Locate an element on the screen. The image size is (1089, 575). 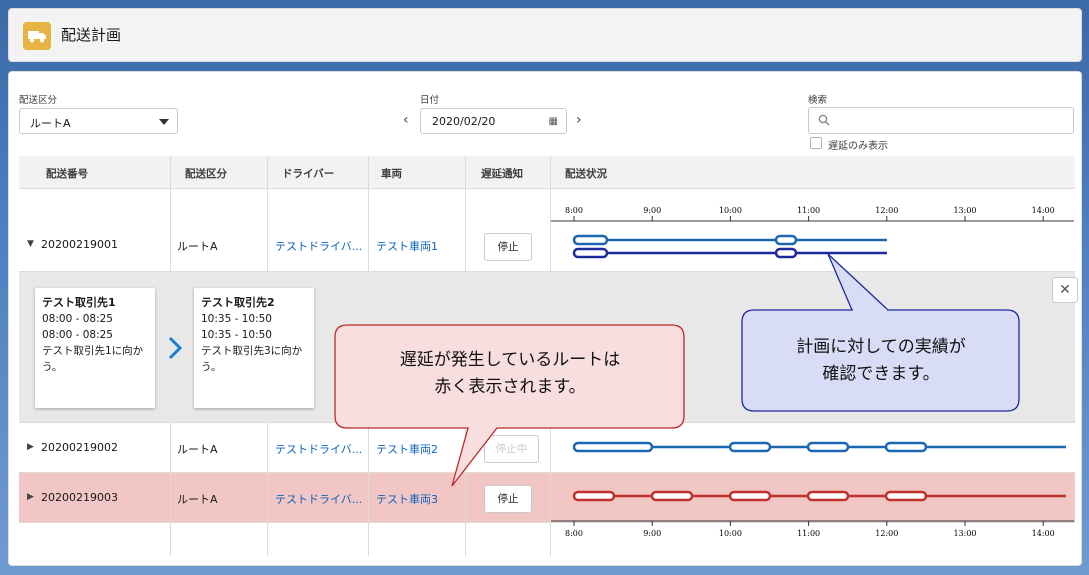
stop-title: テスト取引先1 is located at coordinates (79, 302).